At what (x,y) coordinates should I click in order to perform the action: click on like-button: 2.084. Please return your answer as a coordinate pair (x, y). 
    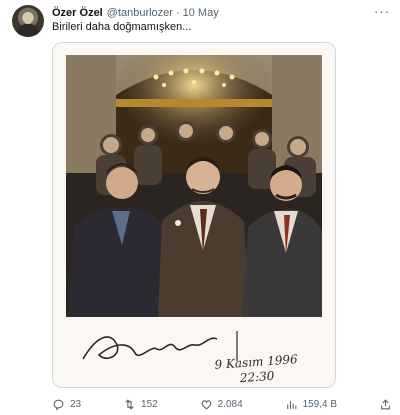
    Looking at the image, I should click on (221, 404).